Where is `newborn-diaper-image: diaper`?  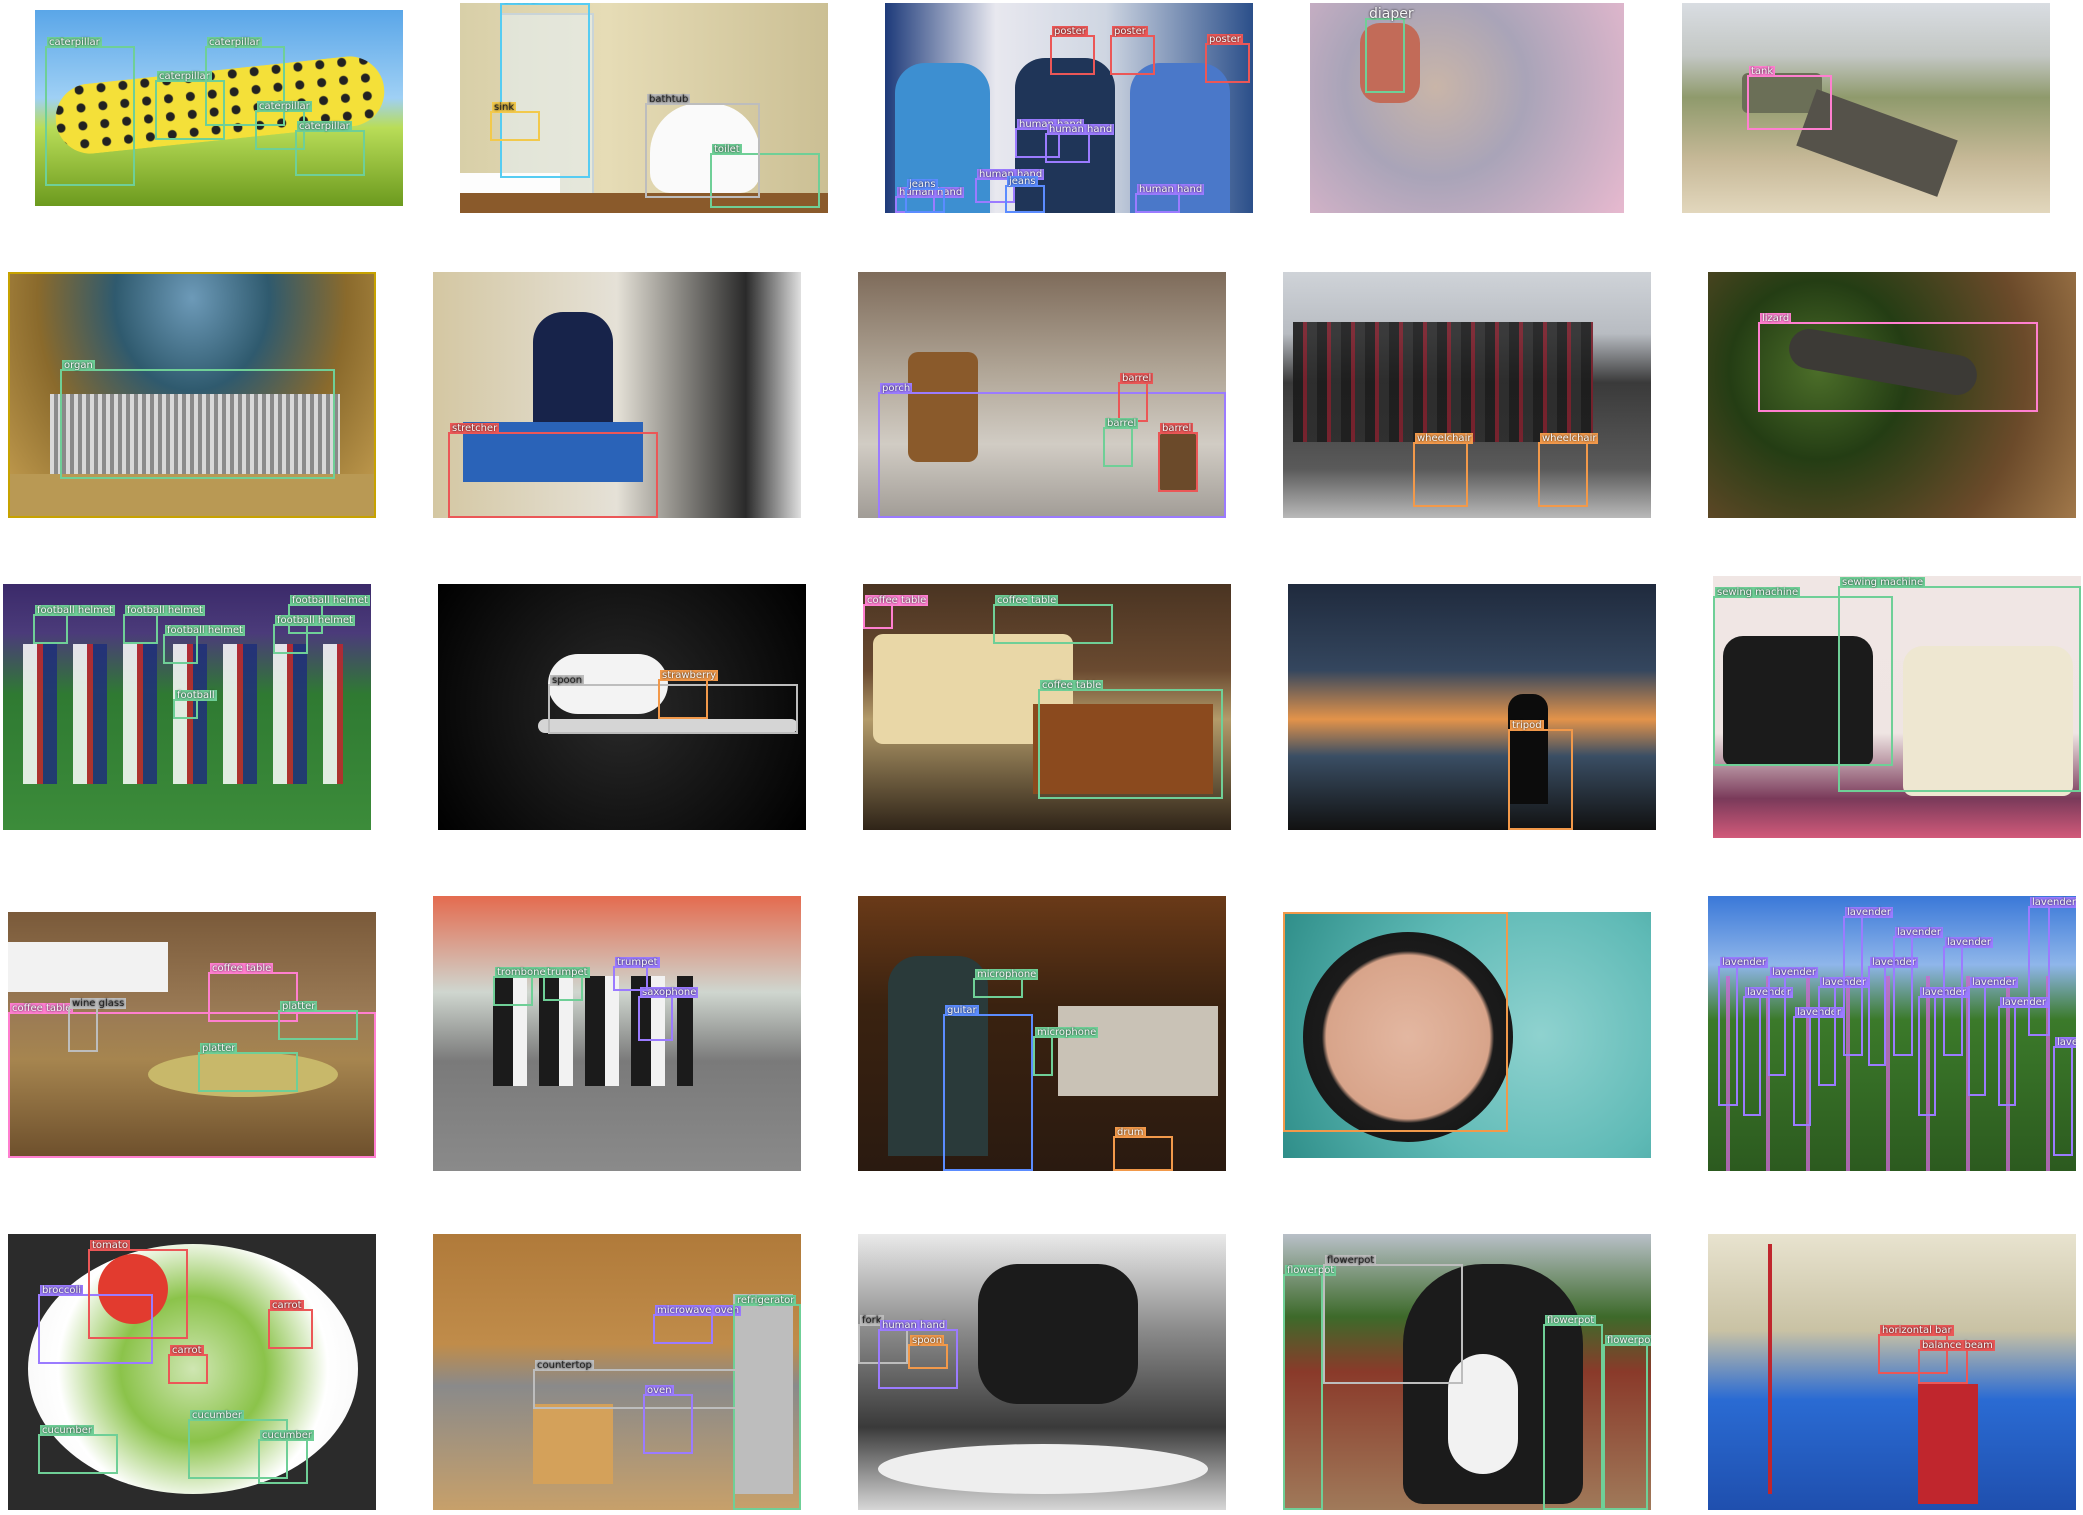 newborn-diaper-image: diaper is located at coordinates (1467, 108).